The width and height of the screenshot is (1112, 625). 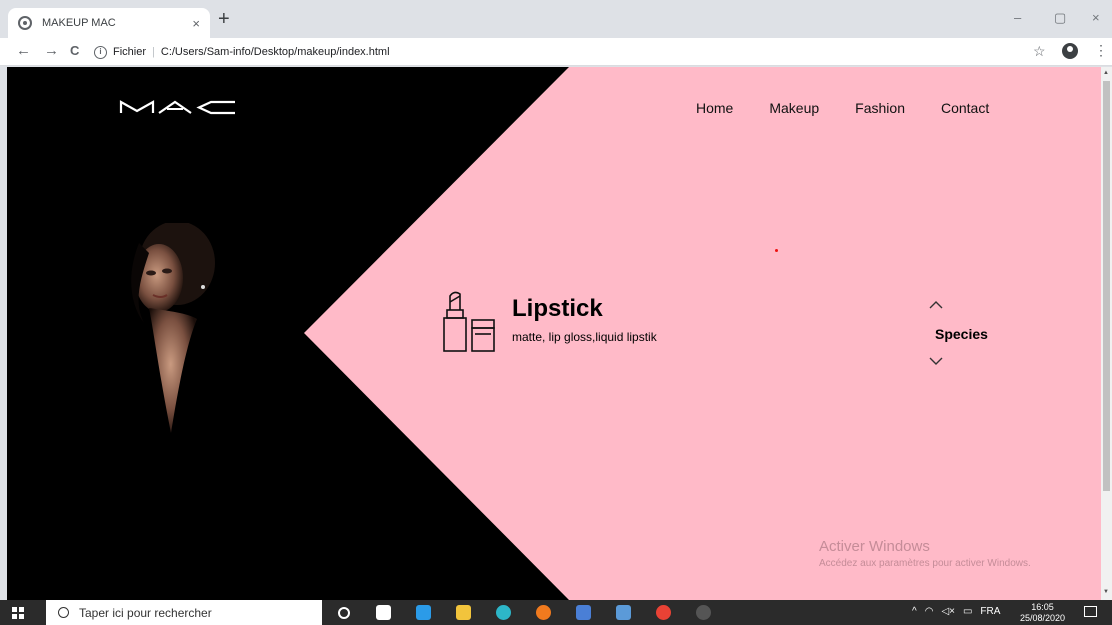 What do you see at coordinates (584, 337) in the screenshot?
I see `product-subtitle: matte, lip gloss,liquid lipstik` at bounding box center [584, 337].